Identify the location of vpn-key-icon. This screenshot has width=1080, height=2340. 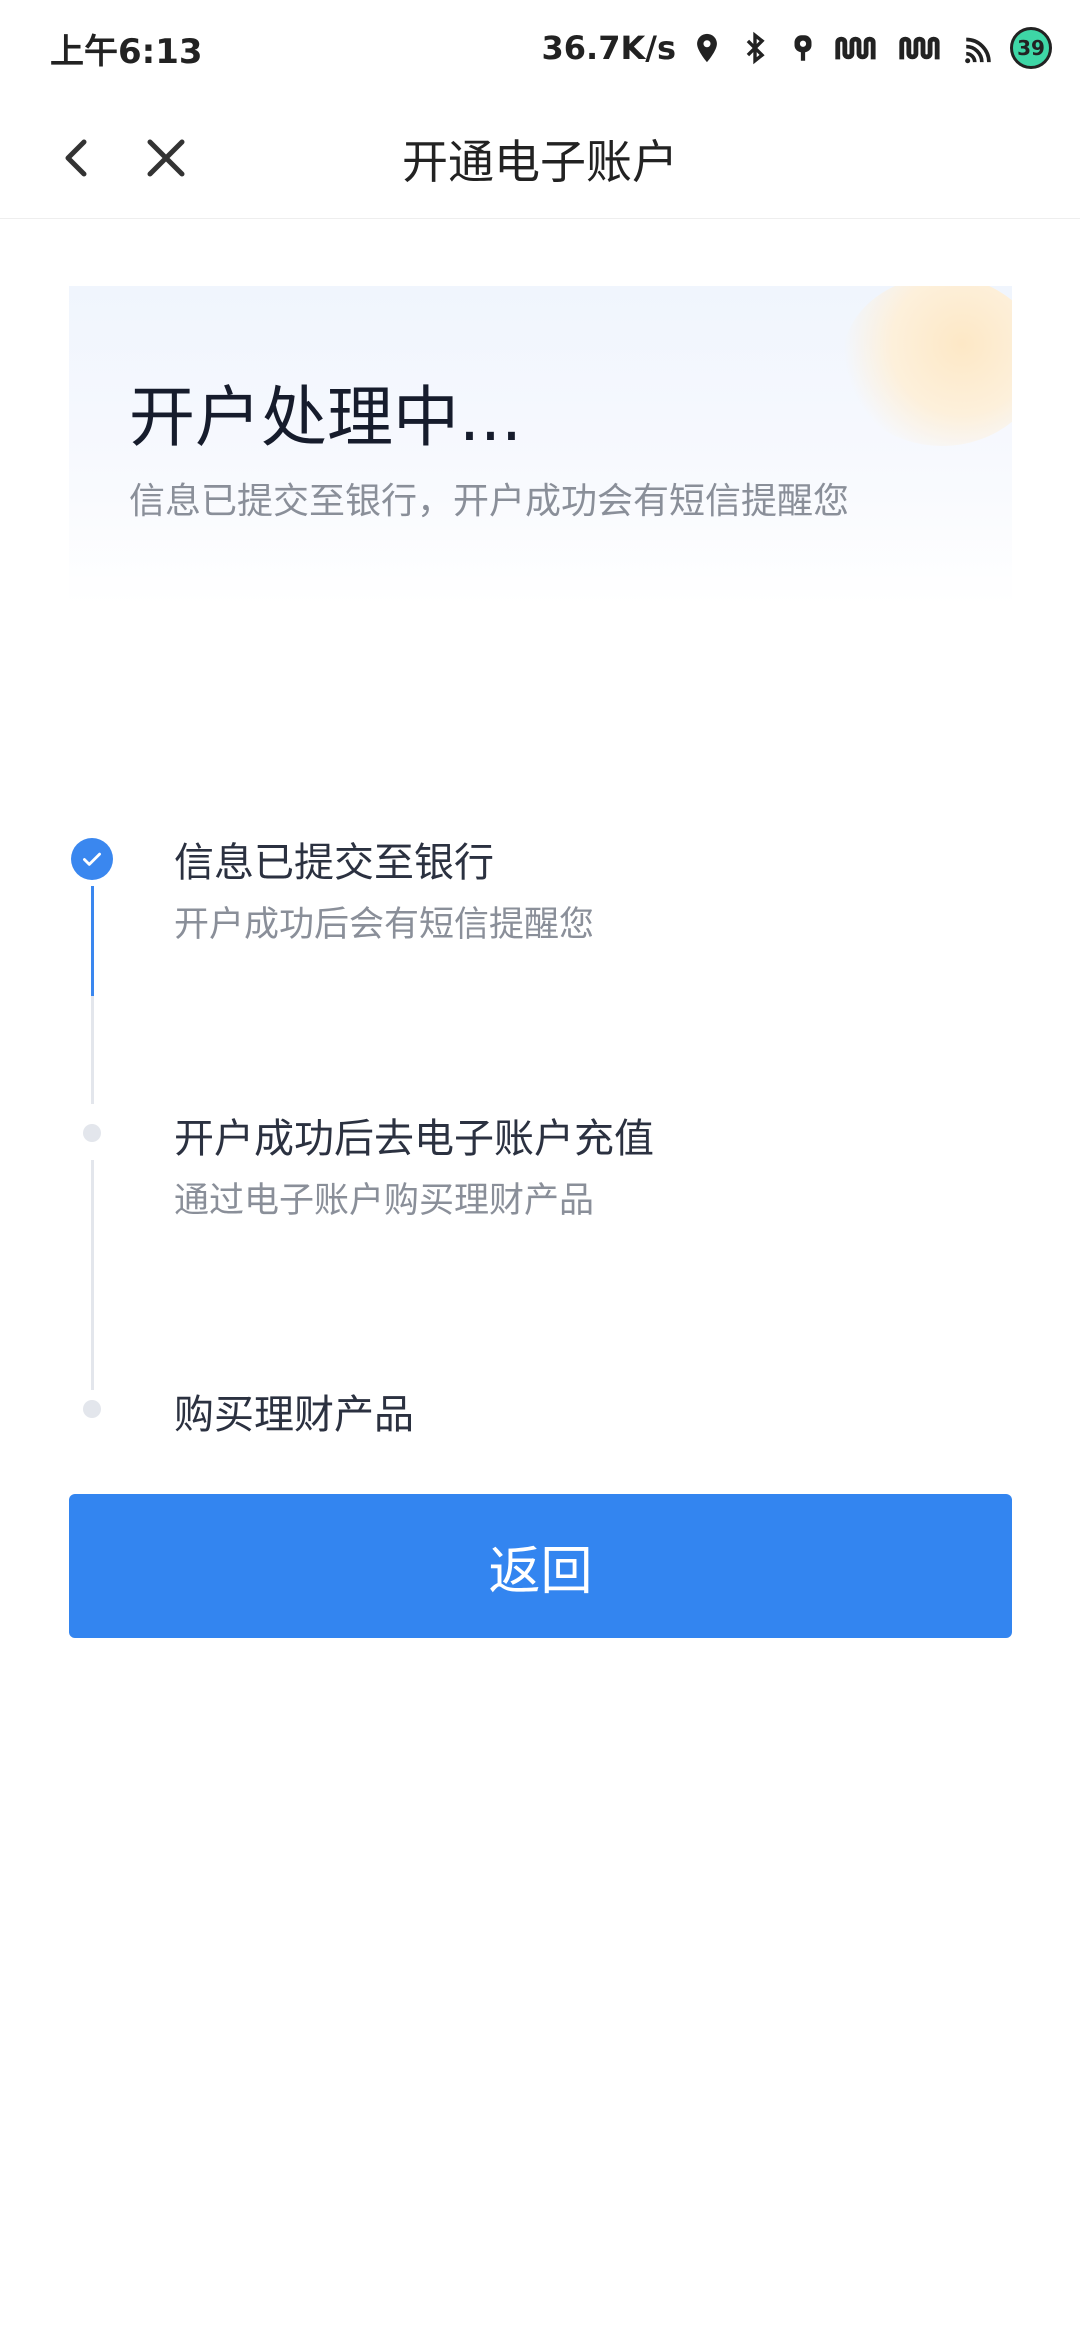
(803, 48).